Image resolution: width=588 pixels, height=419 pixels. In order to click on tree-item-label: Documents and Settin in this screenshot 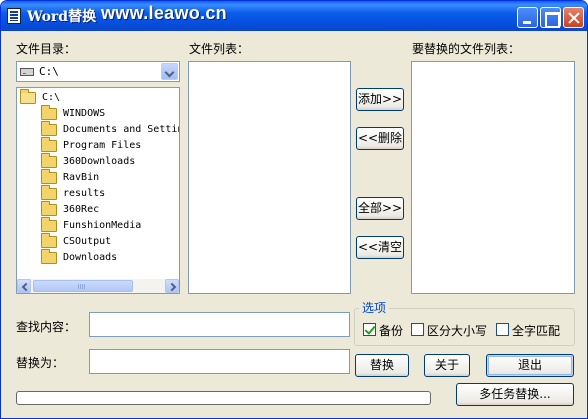, I will do `click(121, 129)`.